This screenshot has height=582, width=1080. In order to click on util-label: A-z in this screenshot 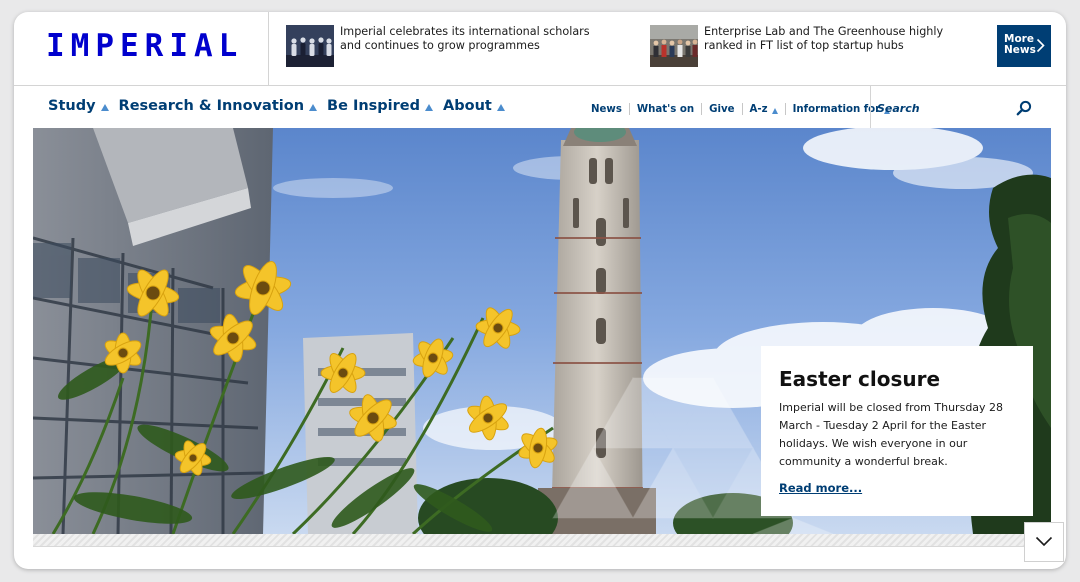, I will do `click(758, 109)`.